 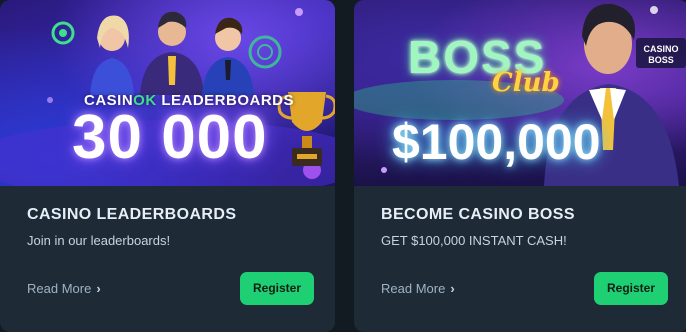 I want to click on card-subtitle: GET $100,000 INSTANT CASH!, so click(x=474, y=240).